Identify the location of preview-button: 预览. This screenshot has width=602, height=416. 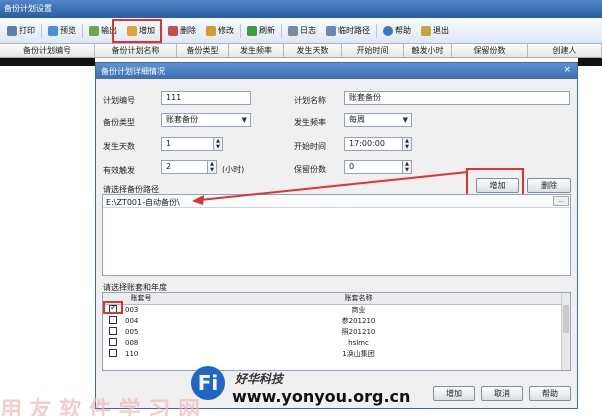
(62, 31).